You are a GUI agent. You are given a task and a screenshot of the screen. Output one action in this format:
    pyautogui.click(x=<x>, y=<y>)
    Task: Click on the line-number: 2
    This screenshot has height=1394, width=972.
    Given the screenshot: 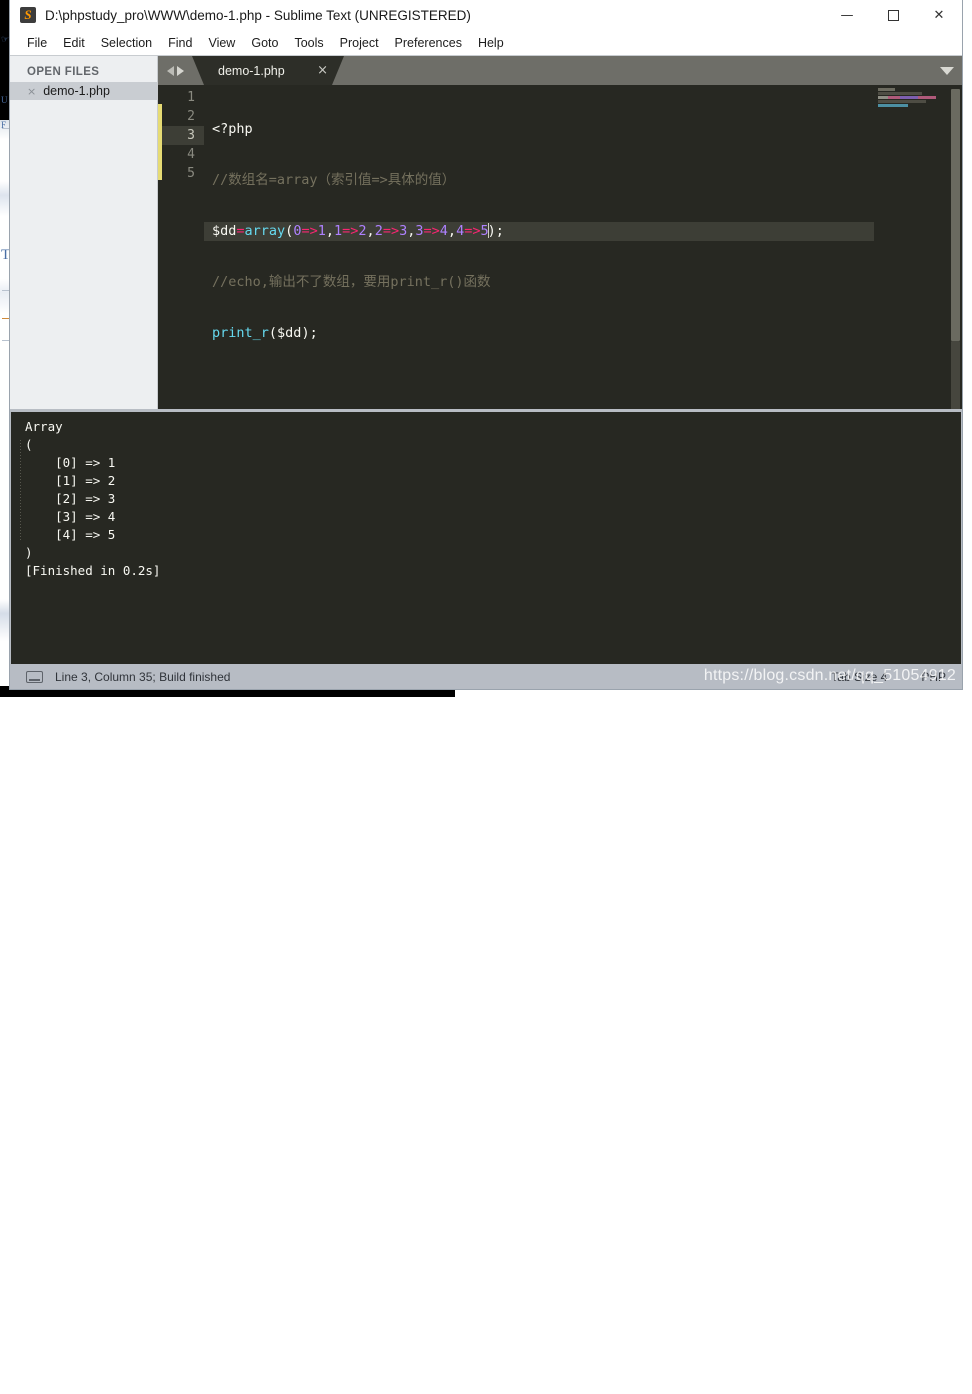 What is the action you would take?
    pyautogui.click(x=183, y=116)
    